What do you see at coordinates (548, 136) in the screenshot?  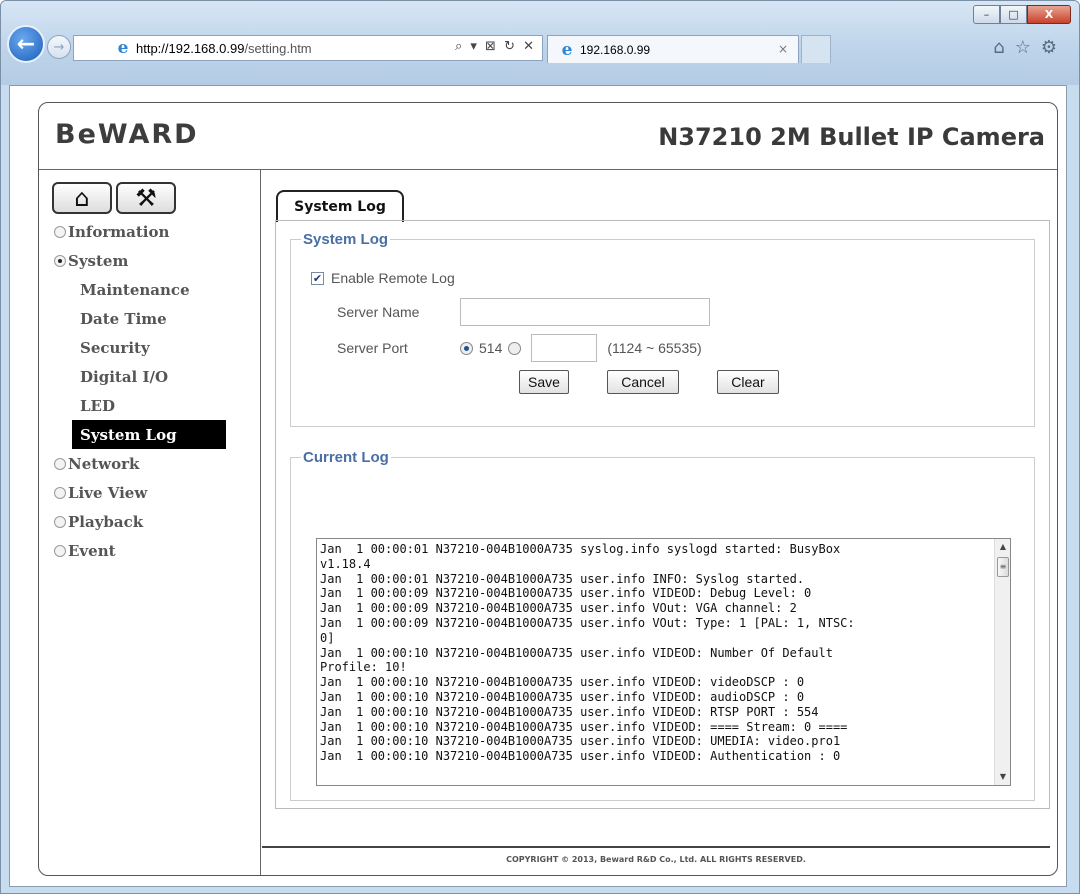 I see `header: BeWARD N37210 2M Bullet IP Camera` at bounding box center [548, 136].